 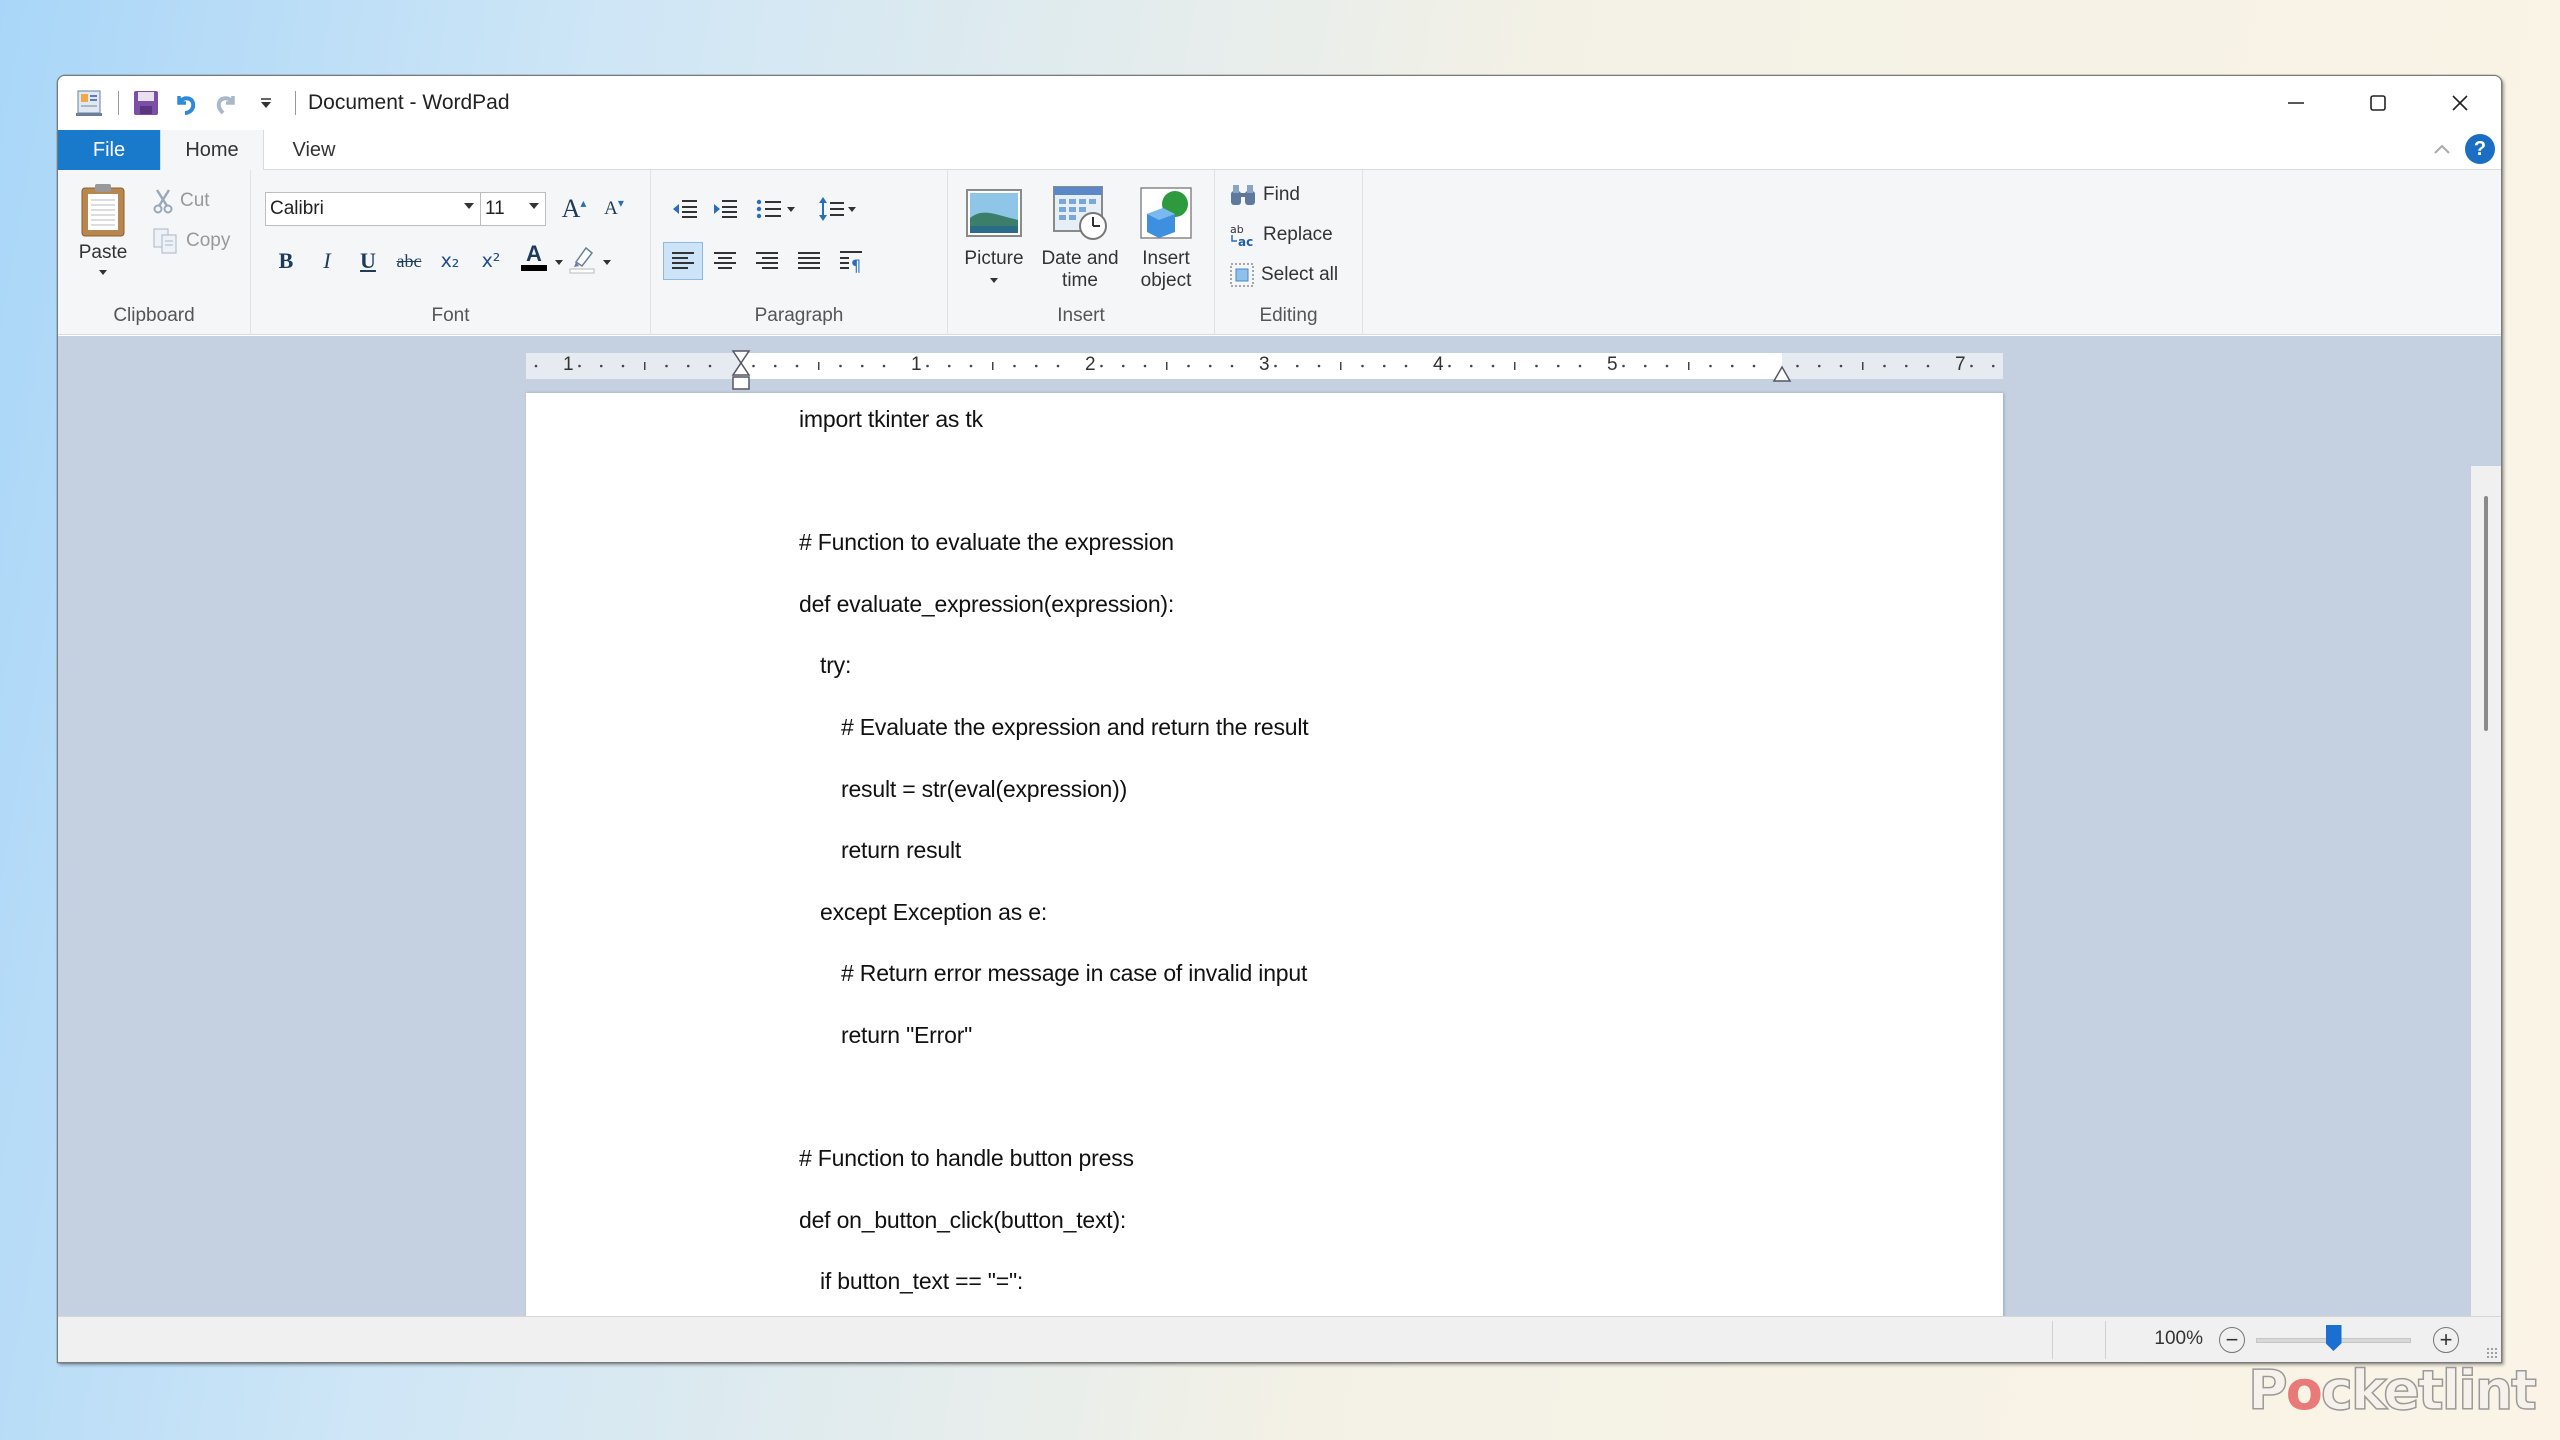 I want to click on zoom-in-button: +, so click(x=2446, y=1340).